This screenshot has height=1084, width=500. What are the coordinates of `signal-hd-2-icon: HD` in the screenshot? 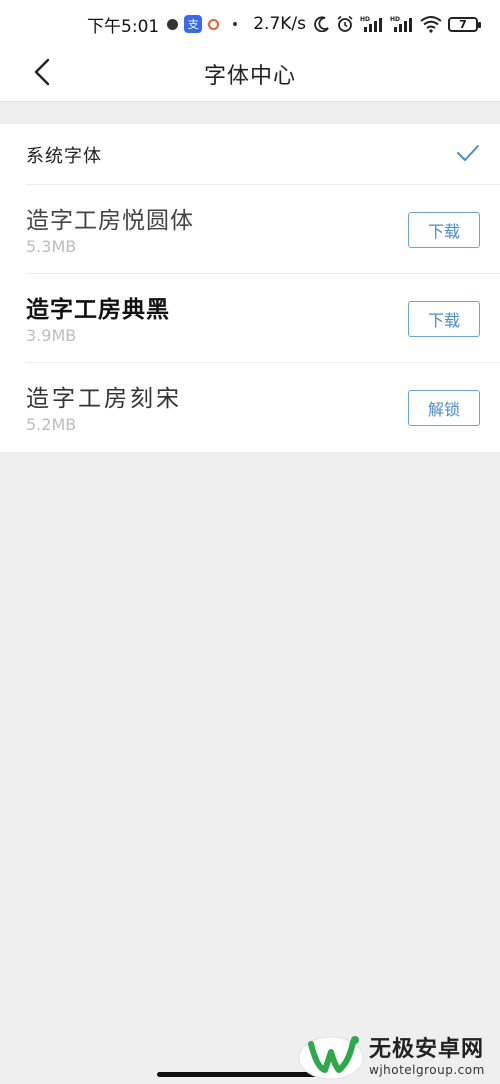 It's located at (402, 24).